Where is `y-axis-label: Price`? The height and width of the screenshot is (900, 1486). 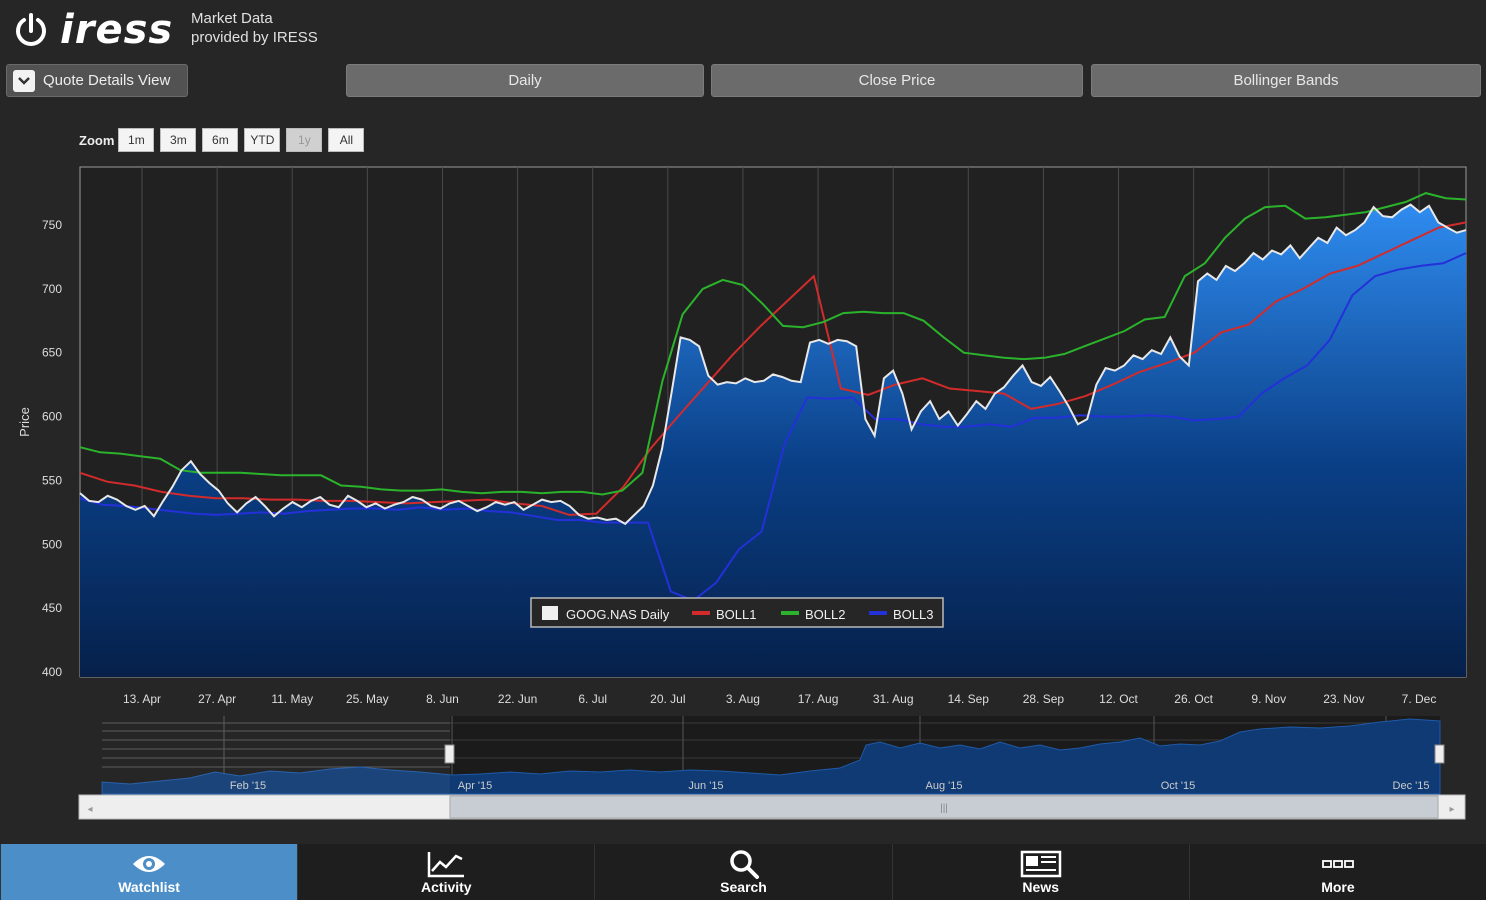 y-axis-label: Price is located at coordinates (24, 422).